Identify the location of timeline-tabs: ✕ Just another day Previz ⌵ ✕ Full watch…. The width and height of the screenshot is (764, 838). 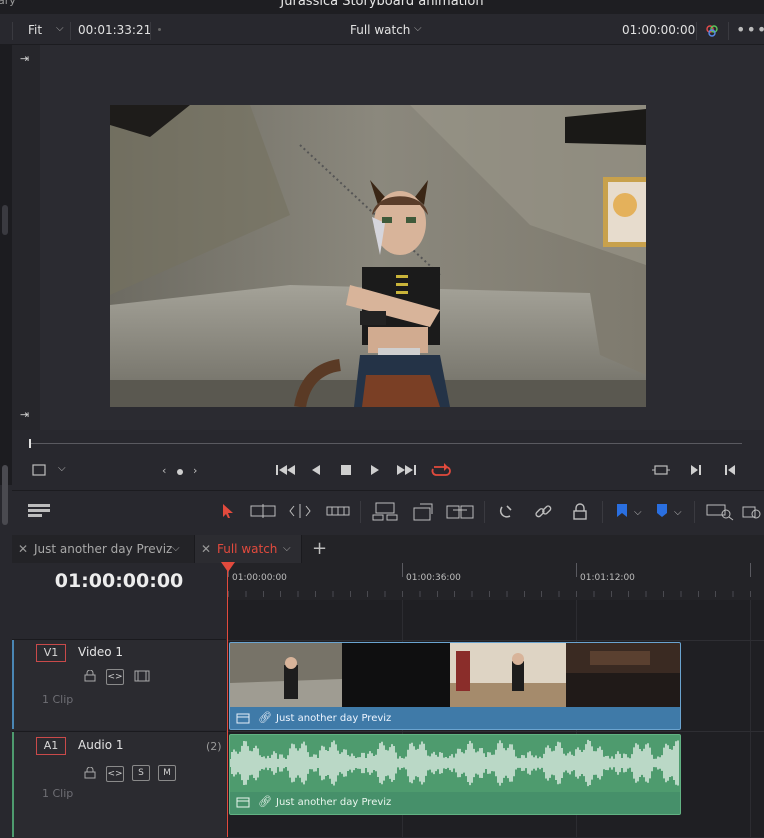
(388, 549).